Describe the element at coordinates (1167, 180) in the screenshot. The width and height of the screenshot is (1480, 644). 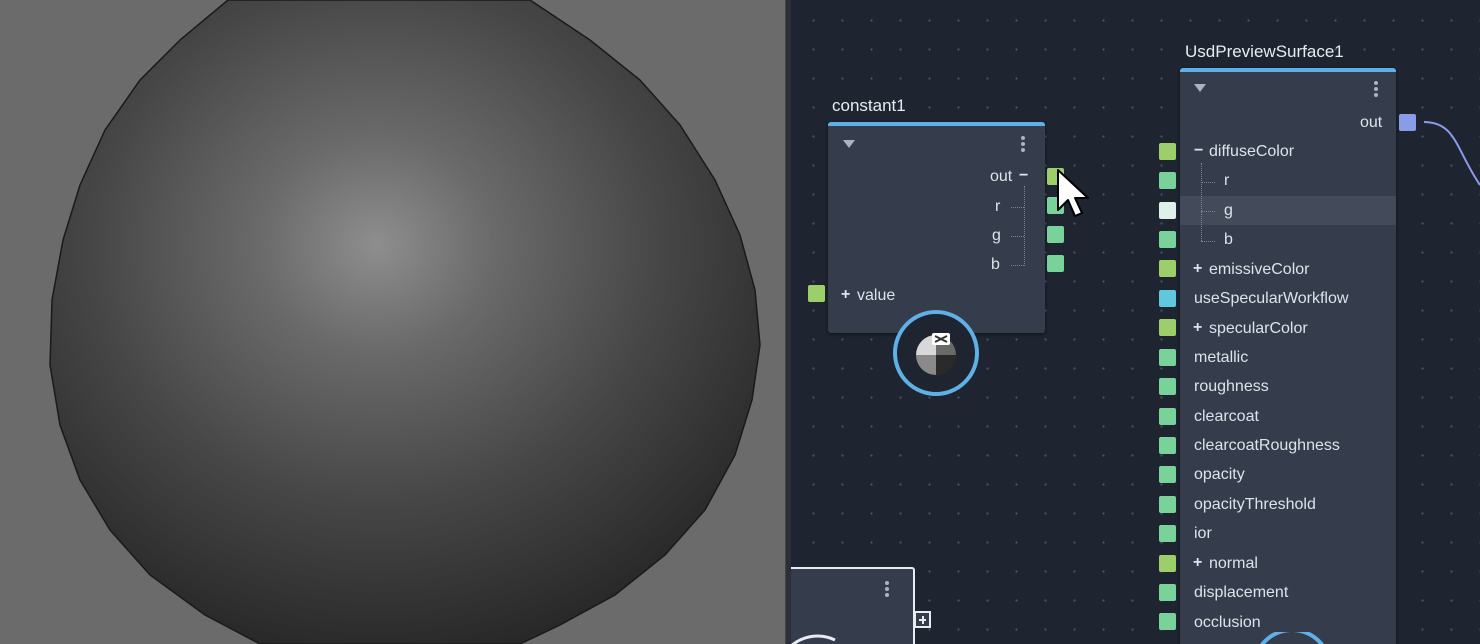
I see `port-diffuse-r` at that location.